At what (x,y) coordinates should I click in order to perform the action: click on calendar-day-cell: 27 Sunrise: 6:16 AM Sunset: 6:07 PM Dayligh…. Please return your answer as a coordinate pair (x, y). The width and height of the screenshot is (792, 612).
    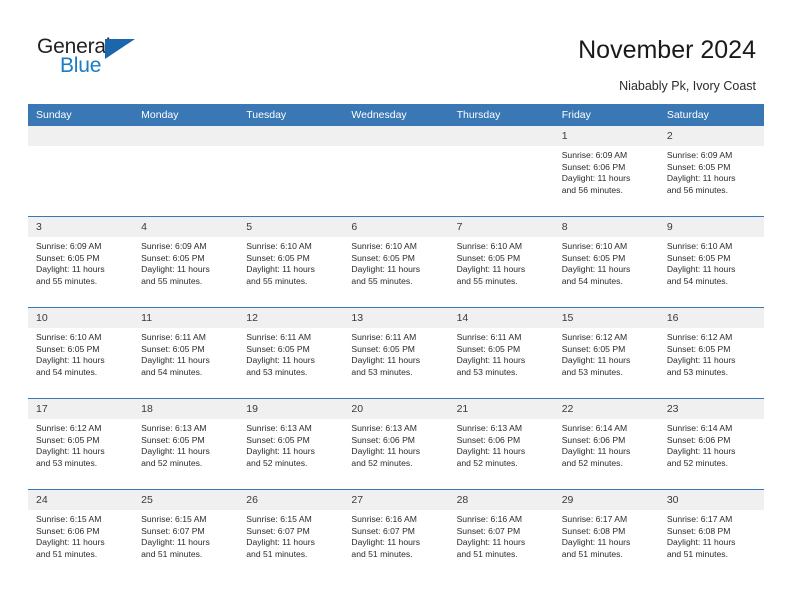
    Looking at the image, I should click on (396, 534).